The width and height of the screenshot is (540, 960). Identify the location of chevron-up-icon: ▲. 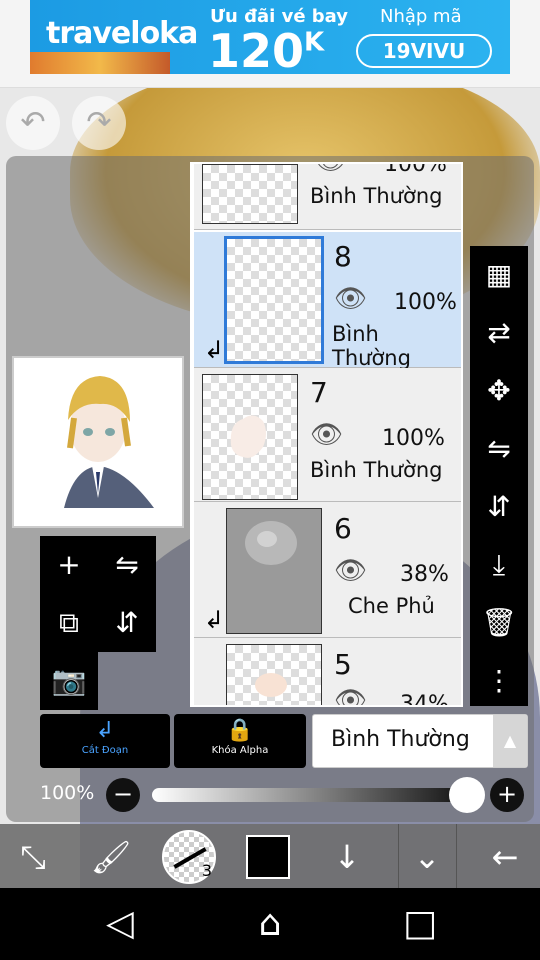
(510, 741).